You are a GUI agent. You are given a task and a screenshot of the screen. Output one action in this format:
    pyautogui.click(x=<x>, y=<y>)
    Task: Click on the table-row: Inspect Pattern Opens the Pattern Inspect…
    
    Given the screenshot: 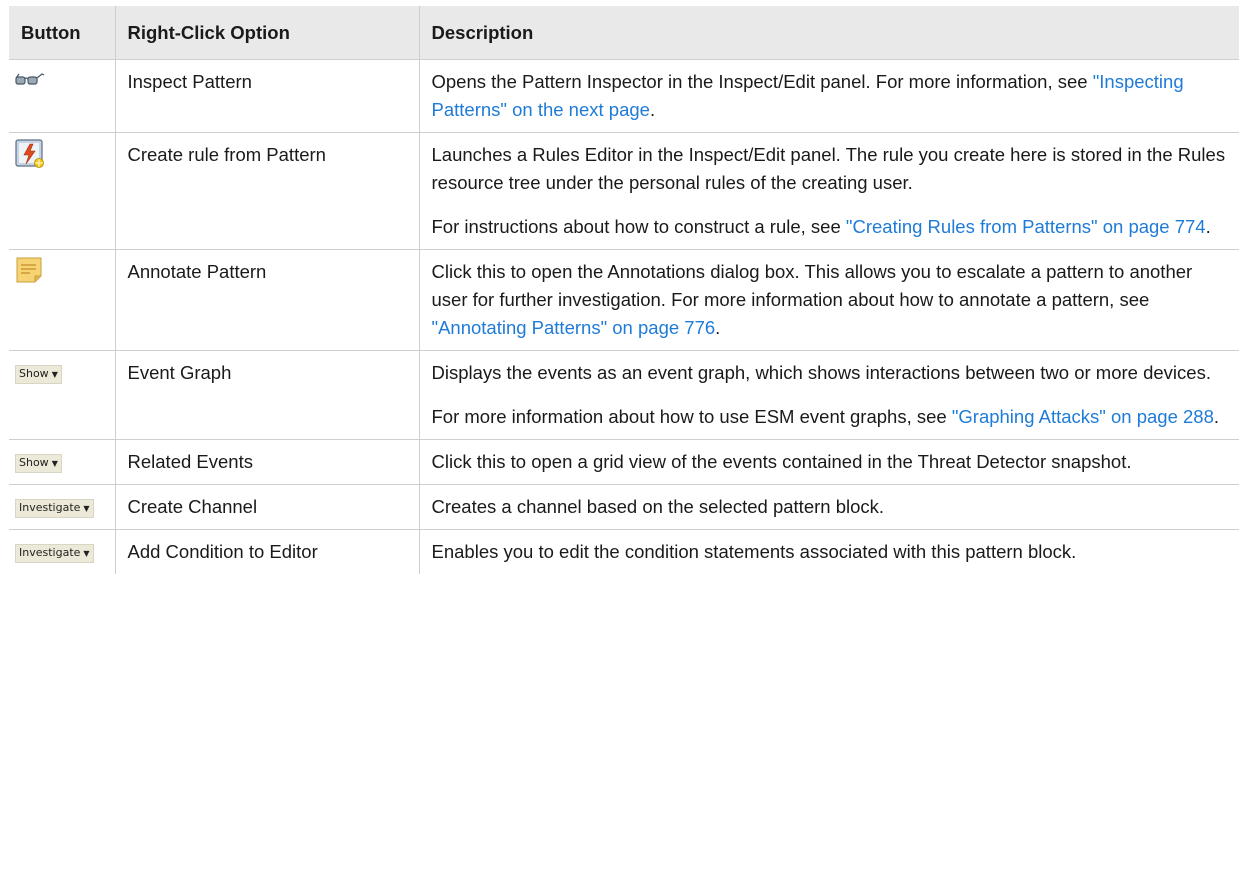 What is the action you would take?
    pyautogui.click(x=624, y=96)
    